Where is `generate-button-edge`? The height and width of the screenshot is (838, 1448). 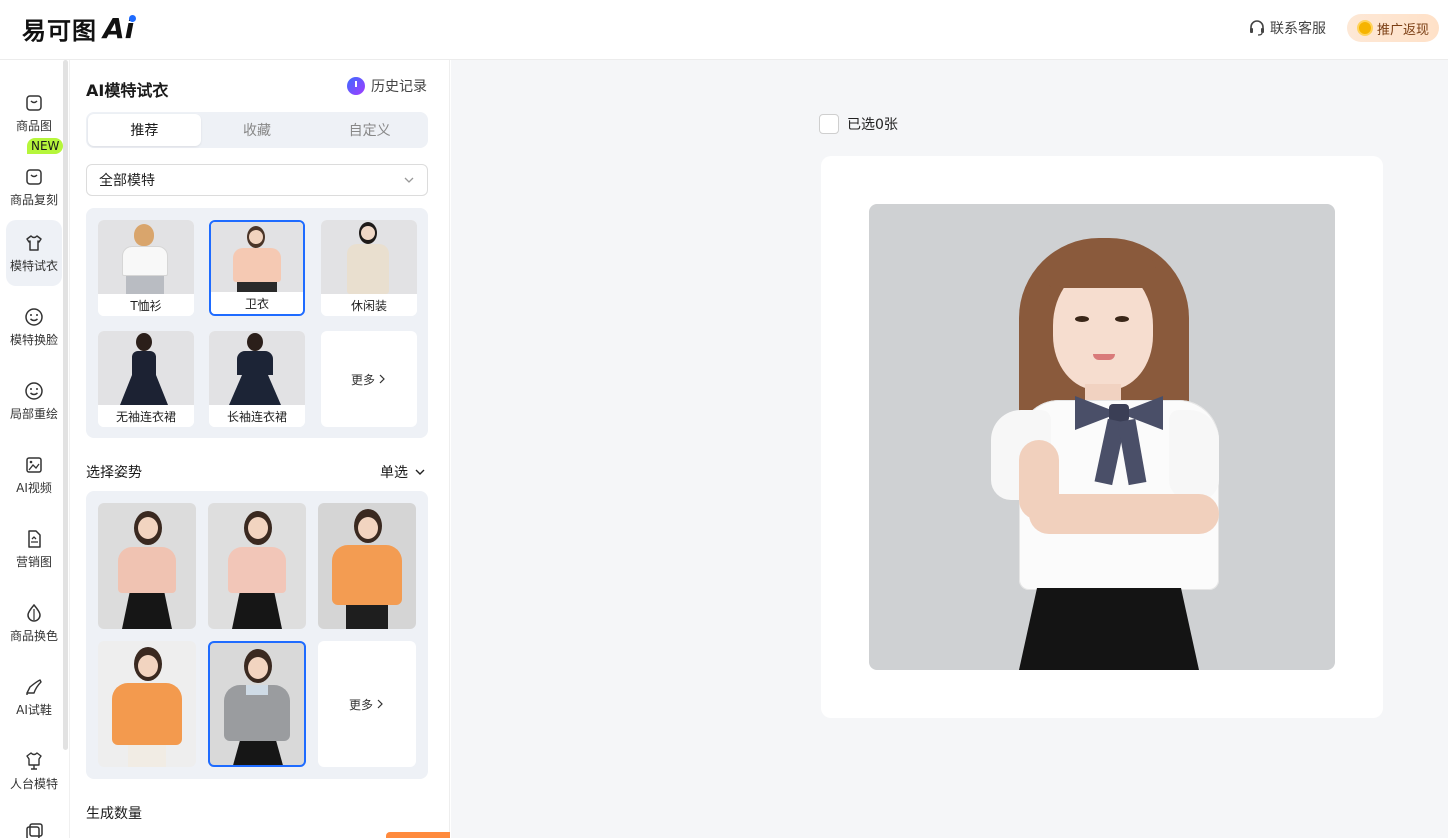
generate-button-edge is located at coordinates (418, 835).